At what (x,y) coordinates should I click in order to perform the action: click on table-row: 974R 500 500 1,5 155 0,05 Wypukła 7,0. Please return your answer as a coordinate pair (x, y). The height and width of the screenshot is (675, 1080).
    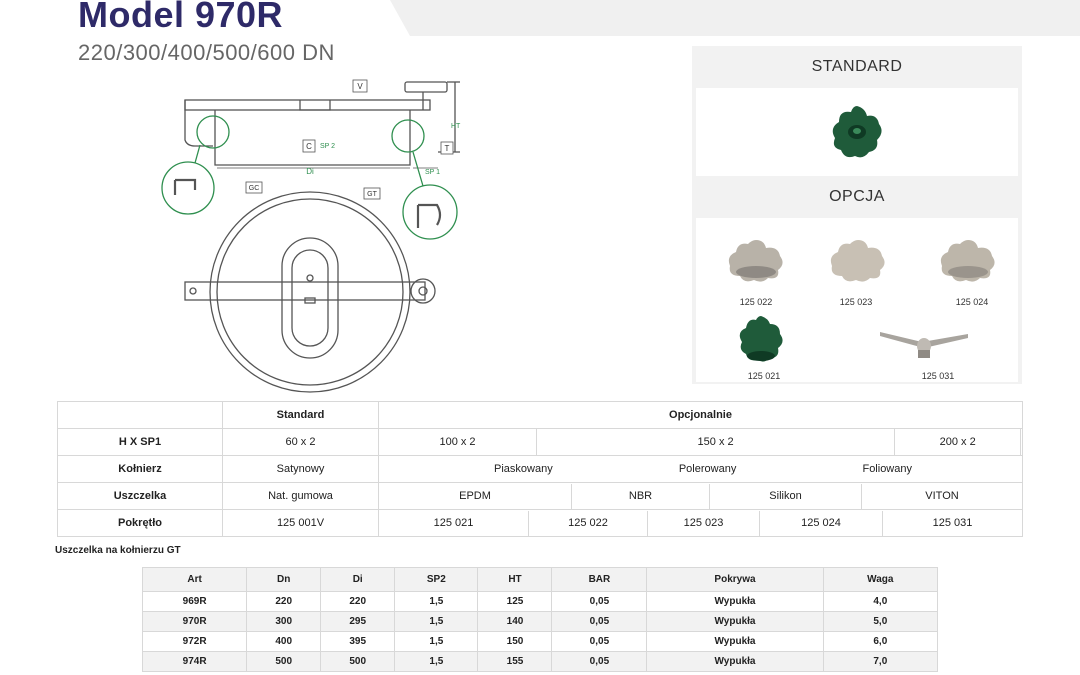
    Looking at the image, I should click on (540, 661).